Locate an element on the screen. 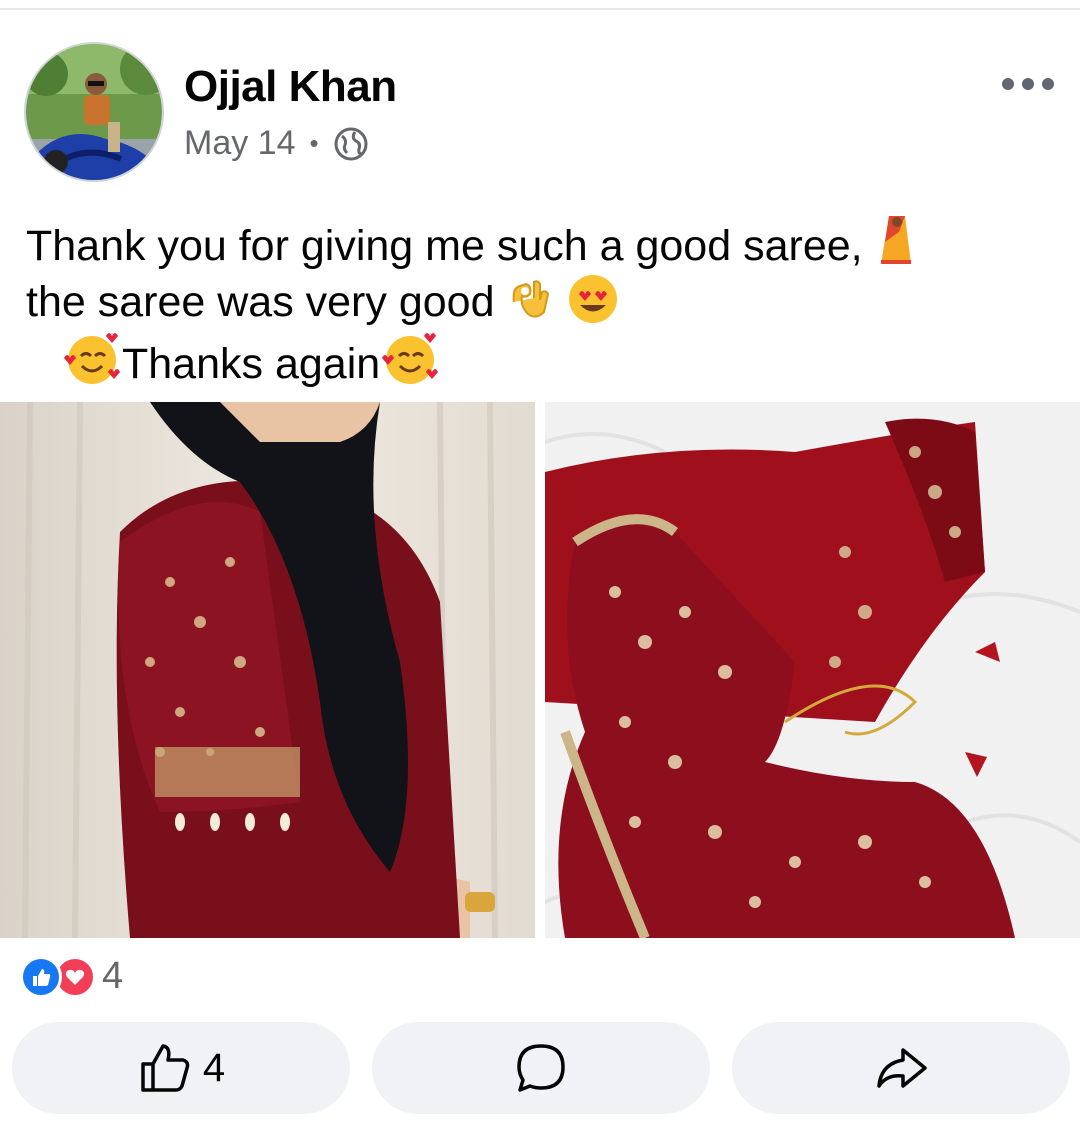  top-divider is located at coordinates (540, 9).